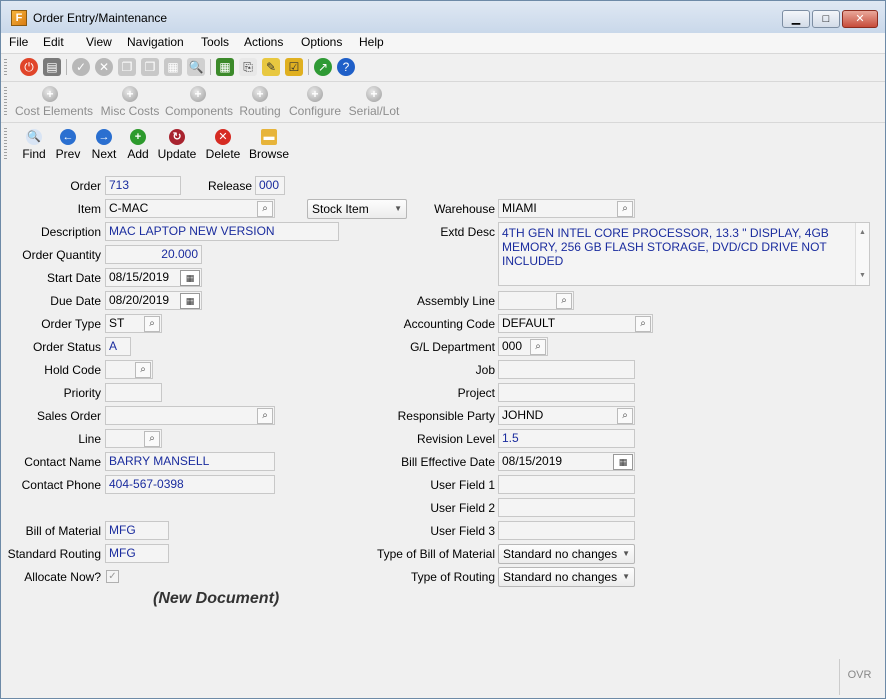 Image resolution: width=886 pixels, height=699 pixels. Describe the element at coordinates (223, 145) in the screenshot. I see `delete-button: ✕ Delete` at that location.